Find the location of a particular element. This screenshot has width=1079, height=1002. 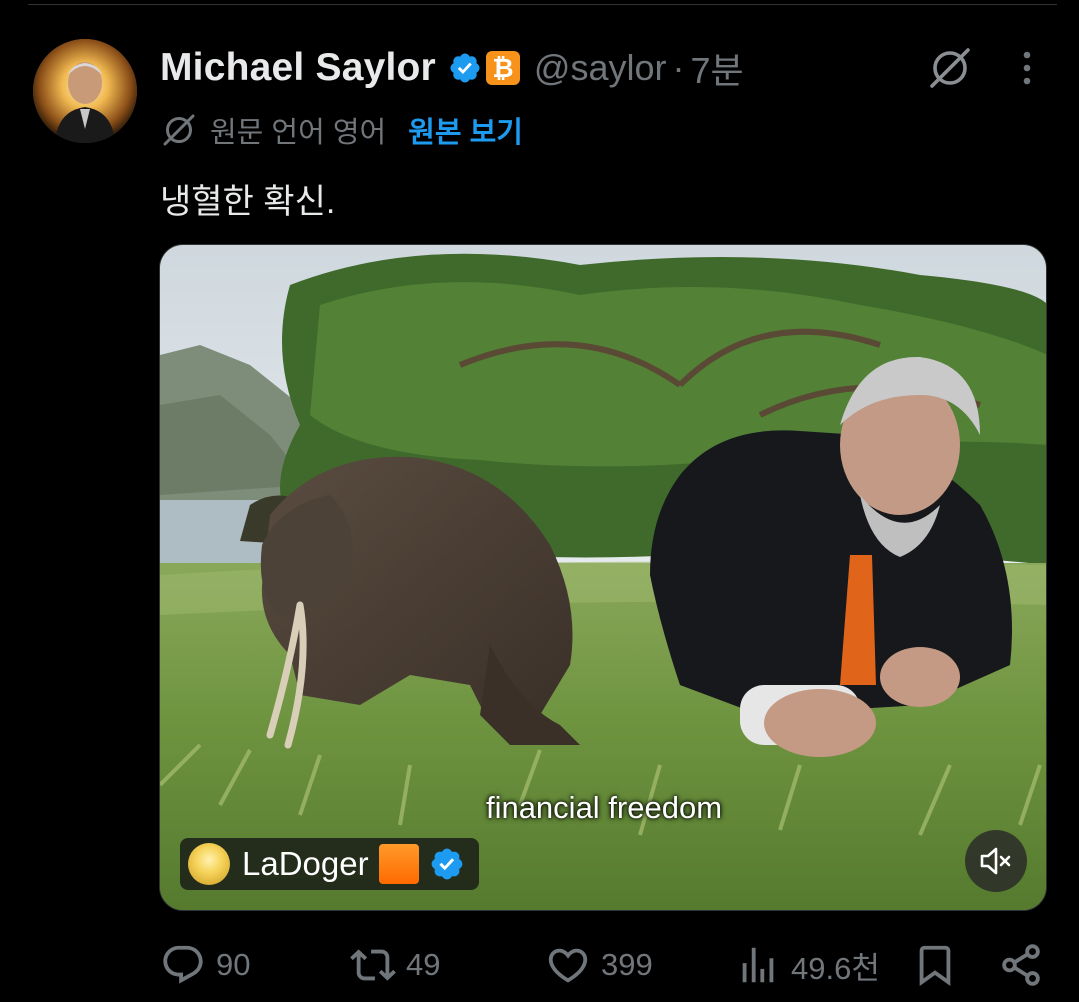

video-watermark: LaDoger is located at coordinates (329, 864).